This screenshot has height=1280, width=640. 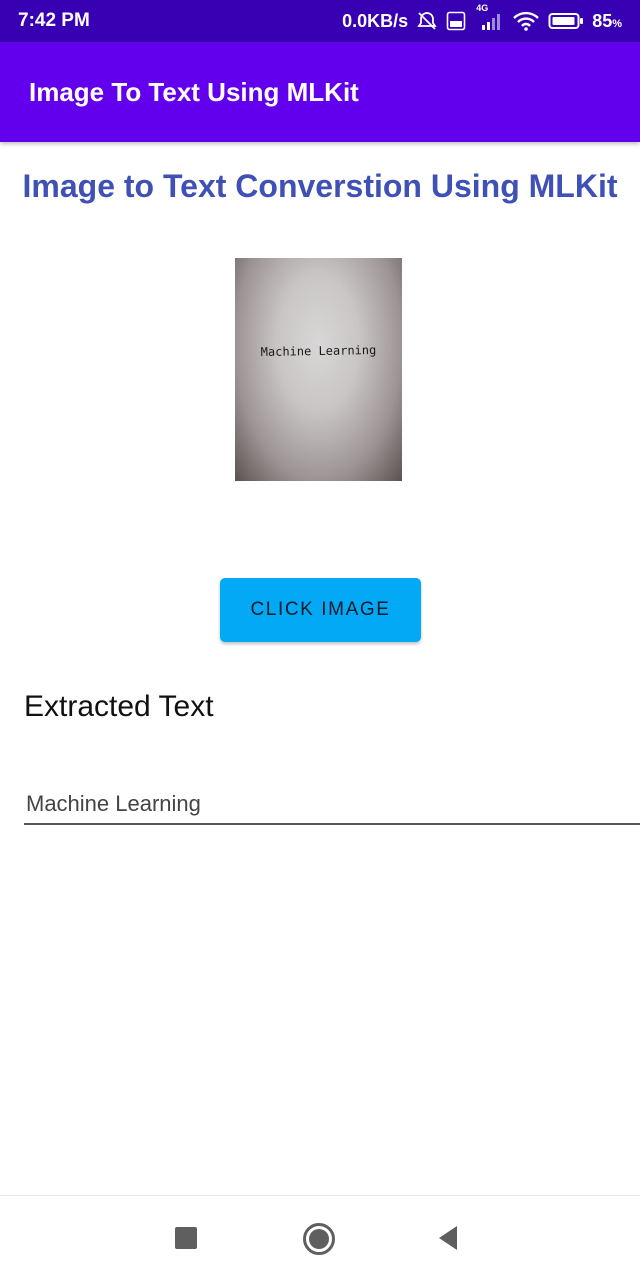 I want to click on back-icon, so click(x=448, y=1238).